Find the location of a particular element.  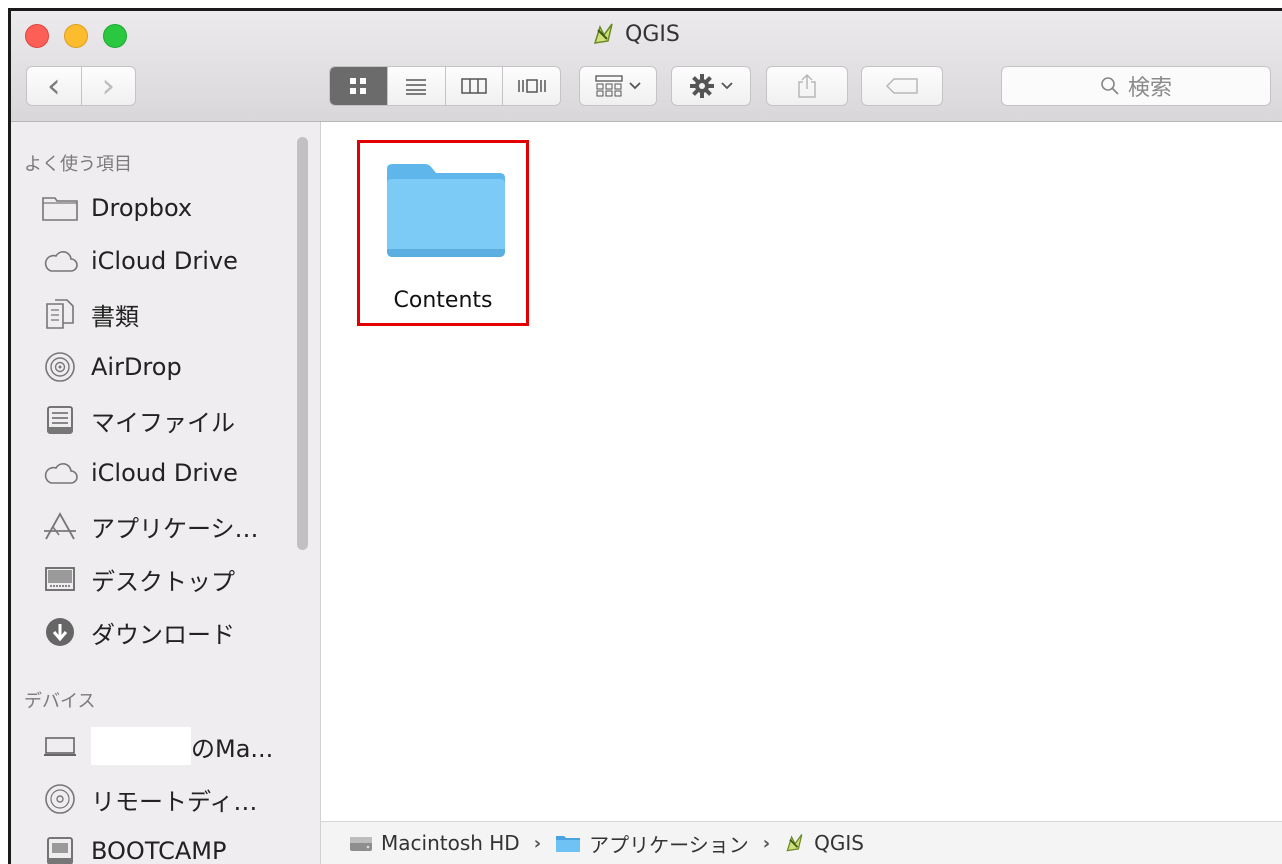

sidebar-item-label: デスクトップ is located at coordinates (163, 581).